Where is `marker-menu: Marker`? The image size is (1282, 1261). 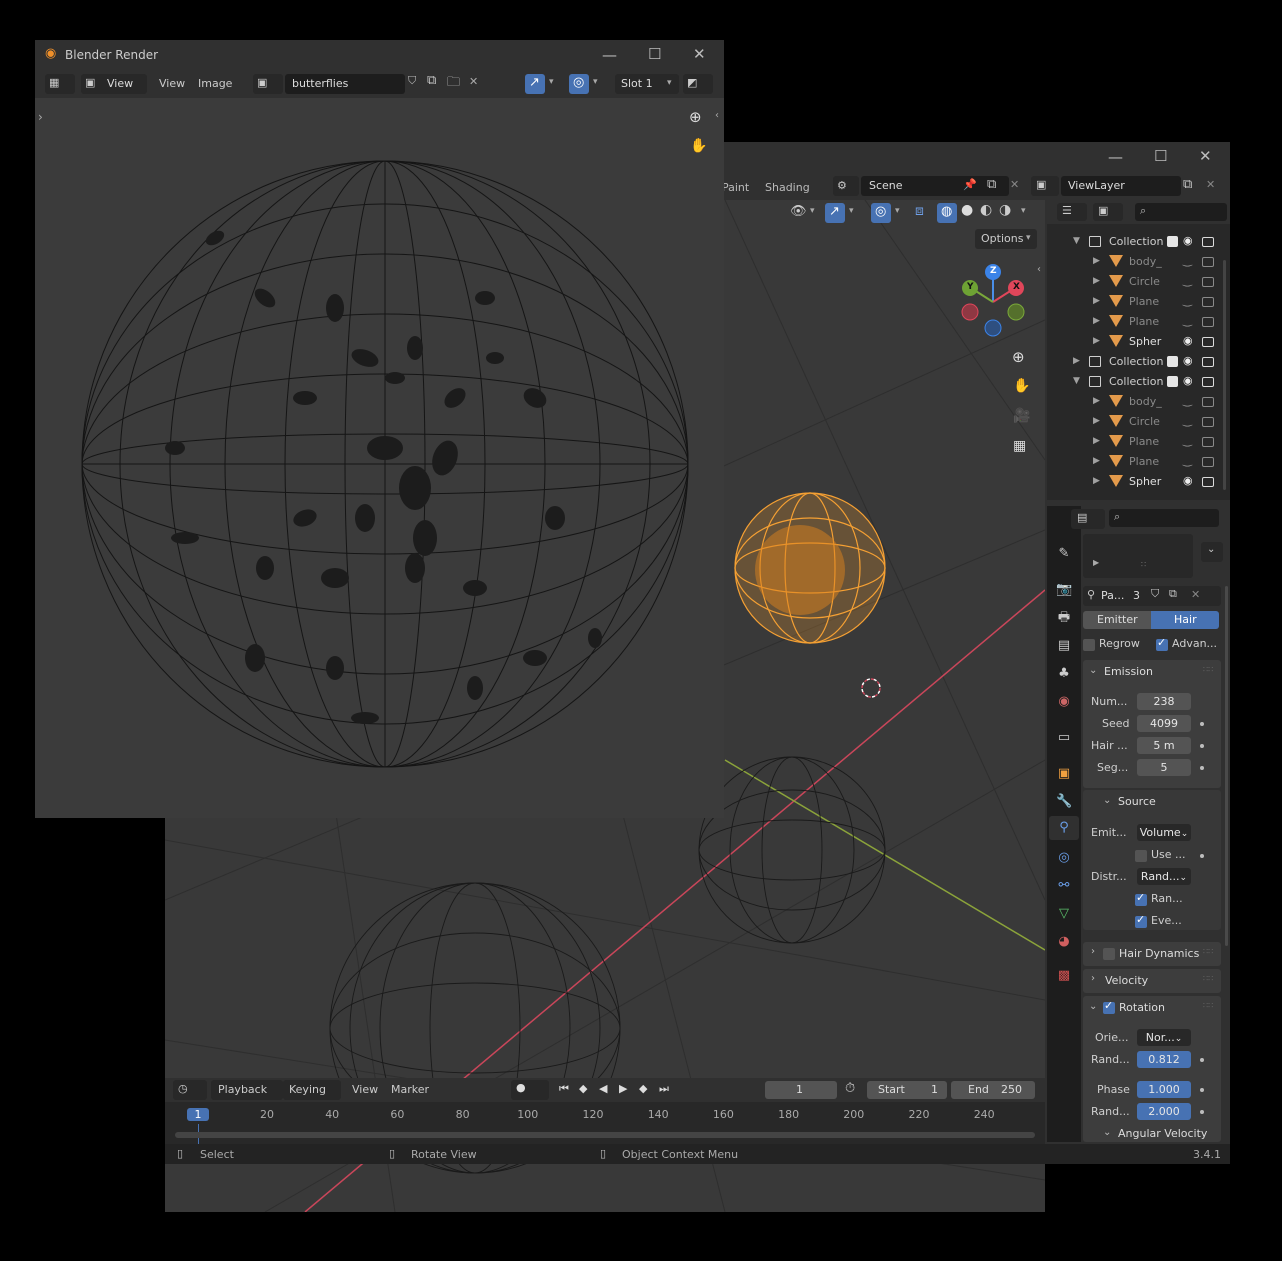
marker-menu: Marker is located at coordinates (410, 1089).